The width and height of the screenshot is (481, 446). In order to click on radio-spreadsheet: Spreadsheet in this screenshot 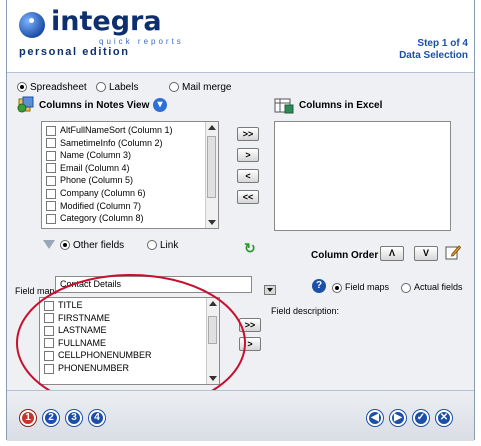, I will do `click(52, 87)`.